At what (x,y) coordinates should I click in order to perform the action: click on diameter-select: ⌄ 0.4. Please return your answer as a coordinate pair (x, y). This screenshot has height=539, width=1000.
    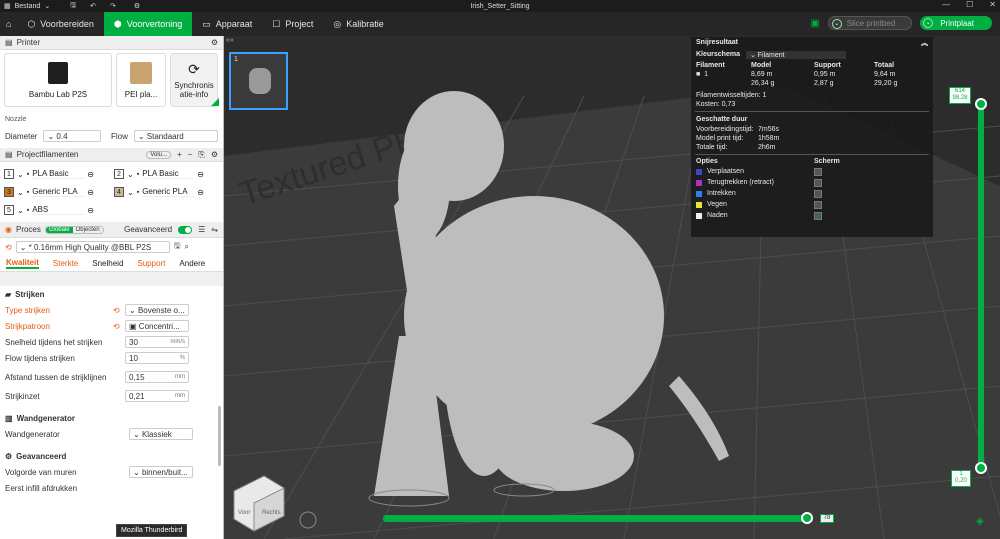
    Looking at the image, I should click on (72, 136).